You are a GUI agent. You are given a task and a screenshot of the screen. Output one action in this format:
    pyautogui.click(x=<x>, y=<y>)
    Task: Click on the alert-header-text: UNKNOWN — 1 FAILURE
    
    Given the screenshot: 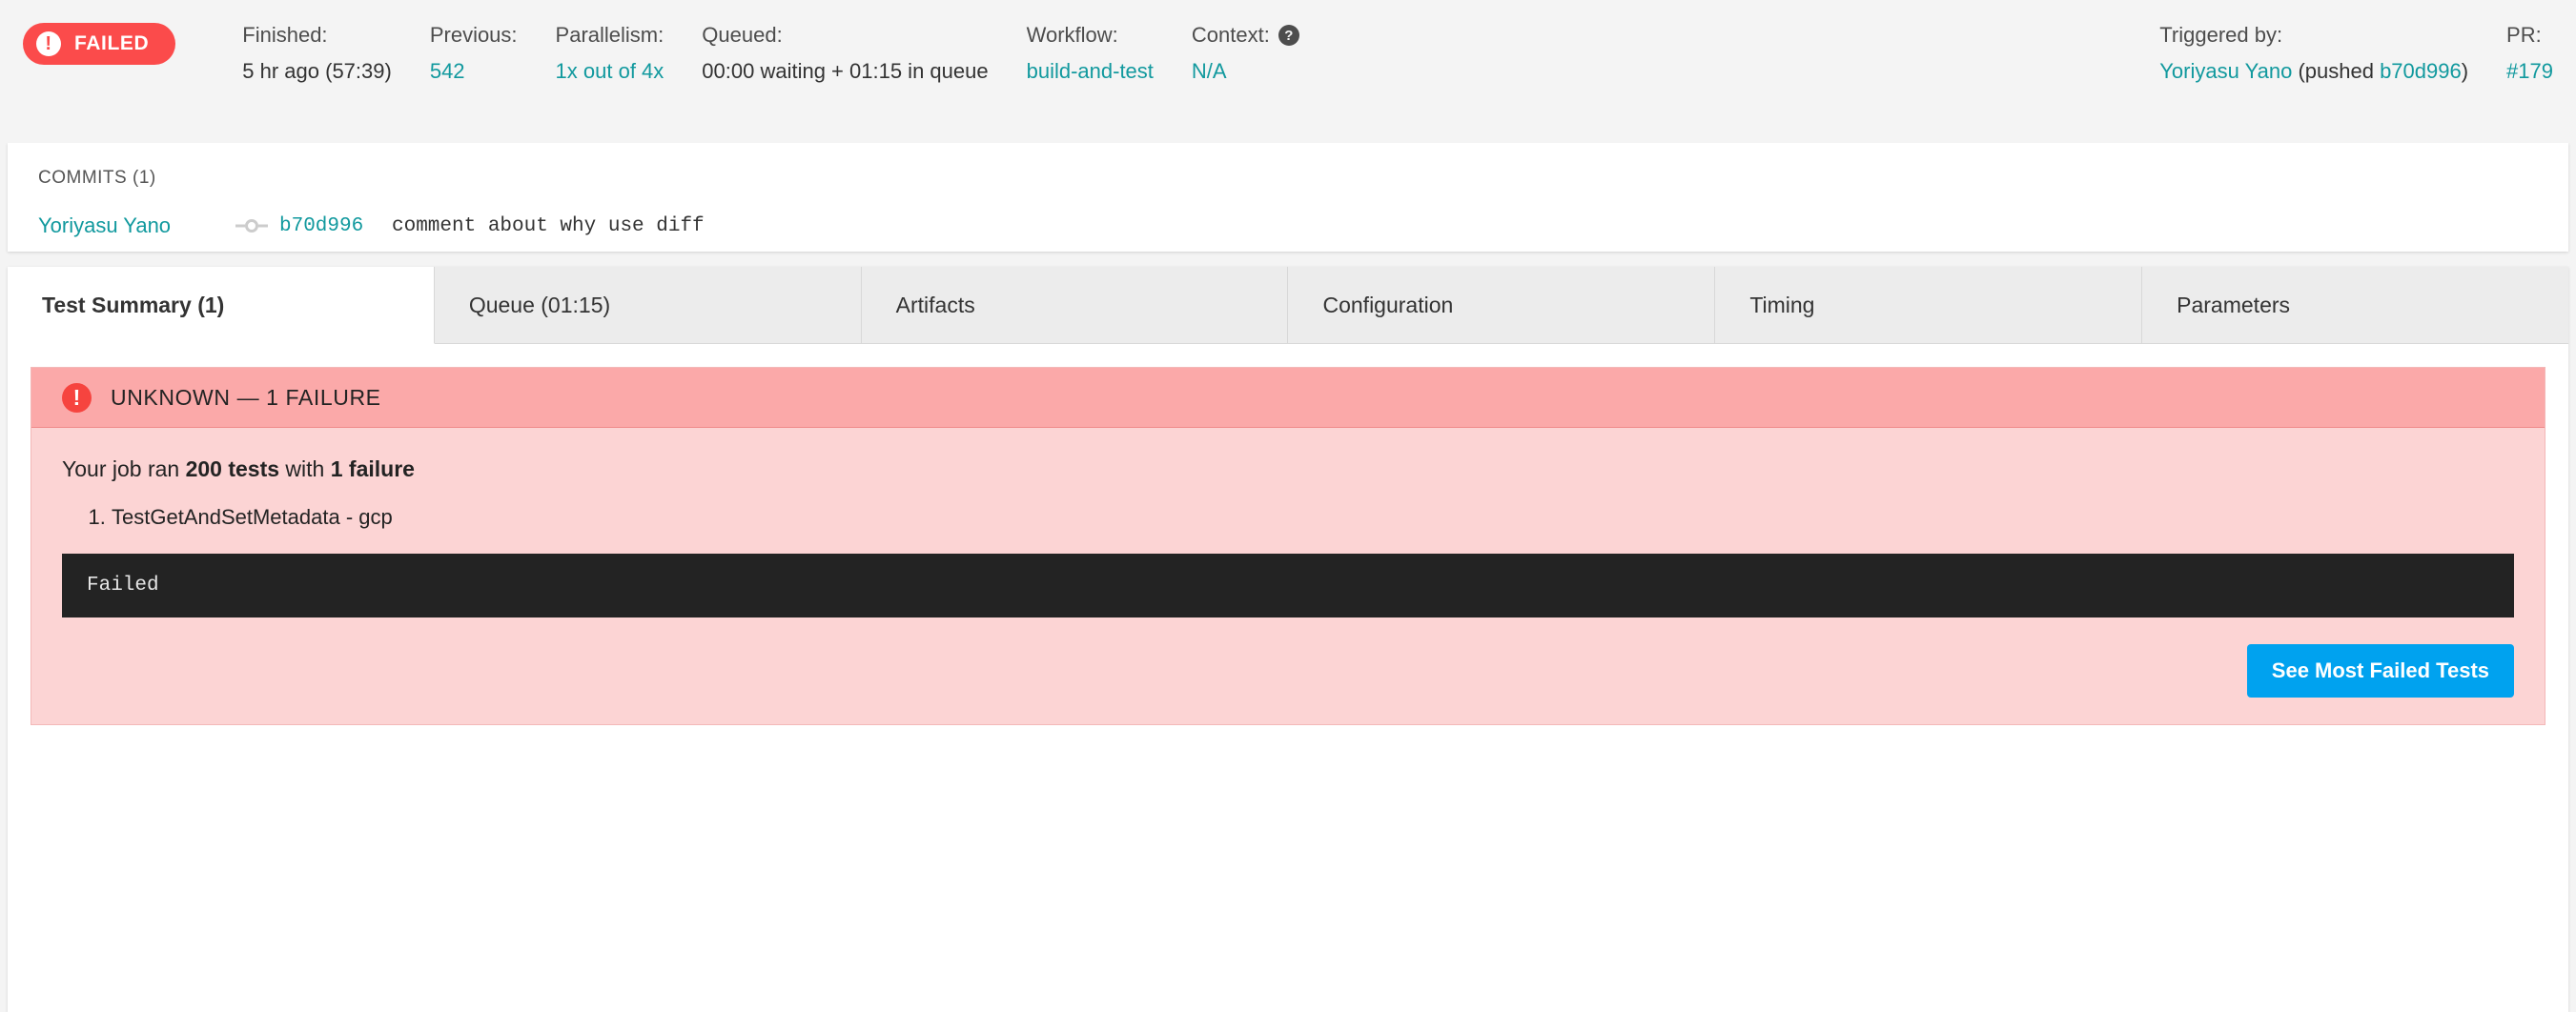 What is the action you would take?
    pyautogui.click(x=246, y=397)
    